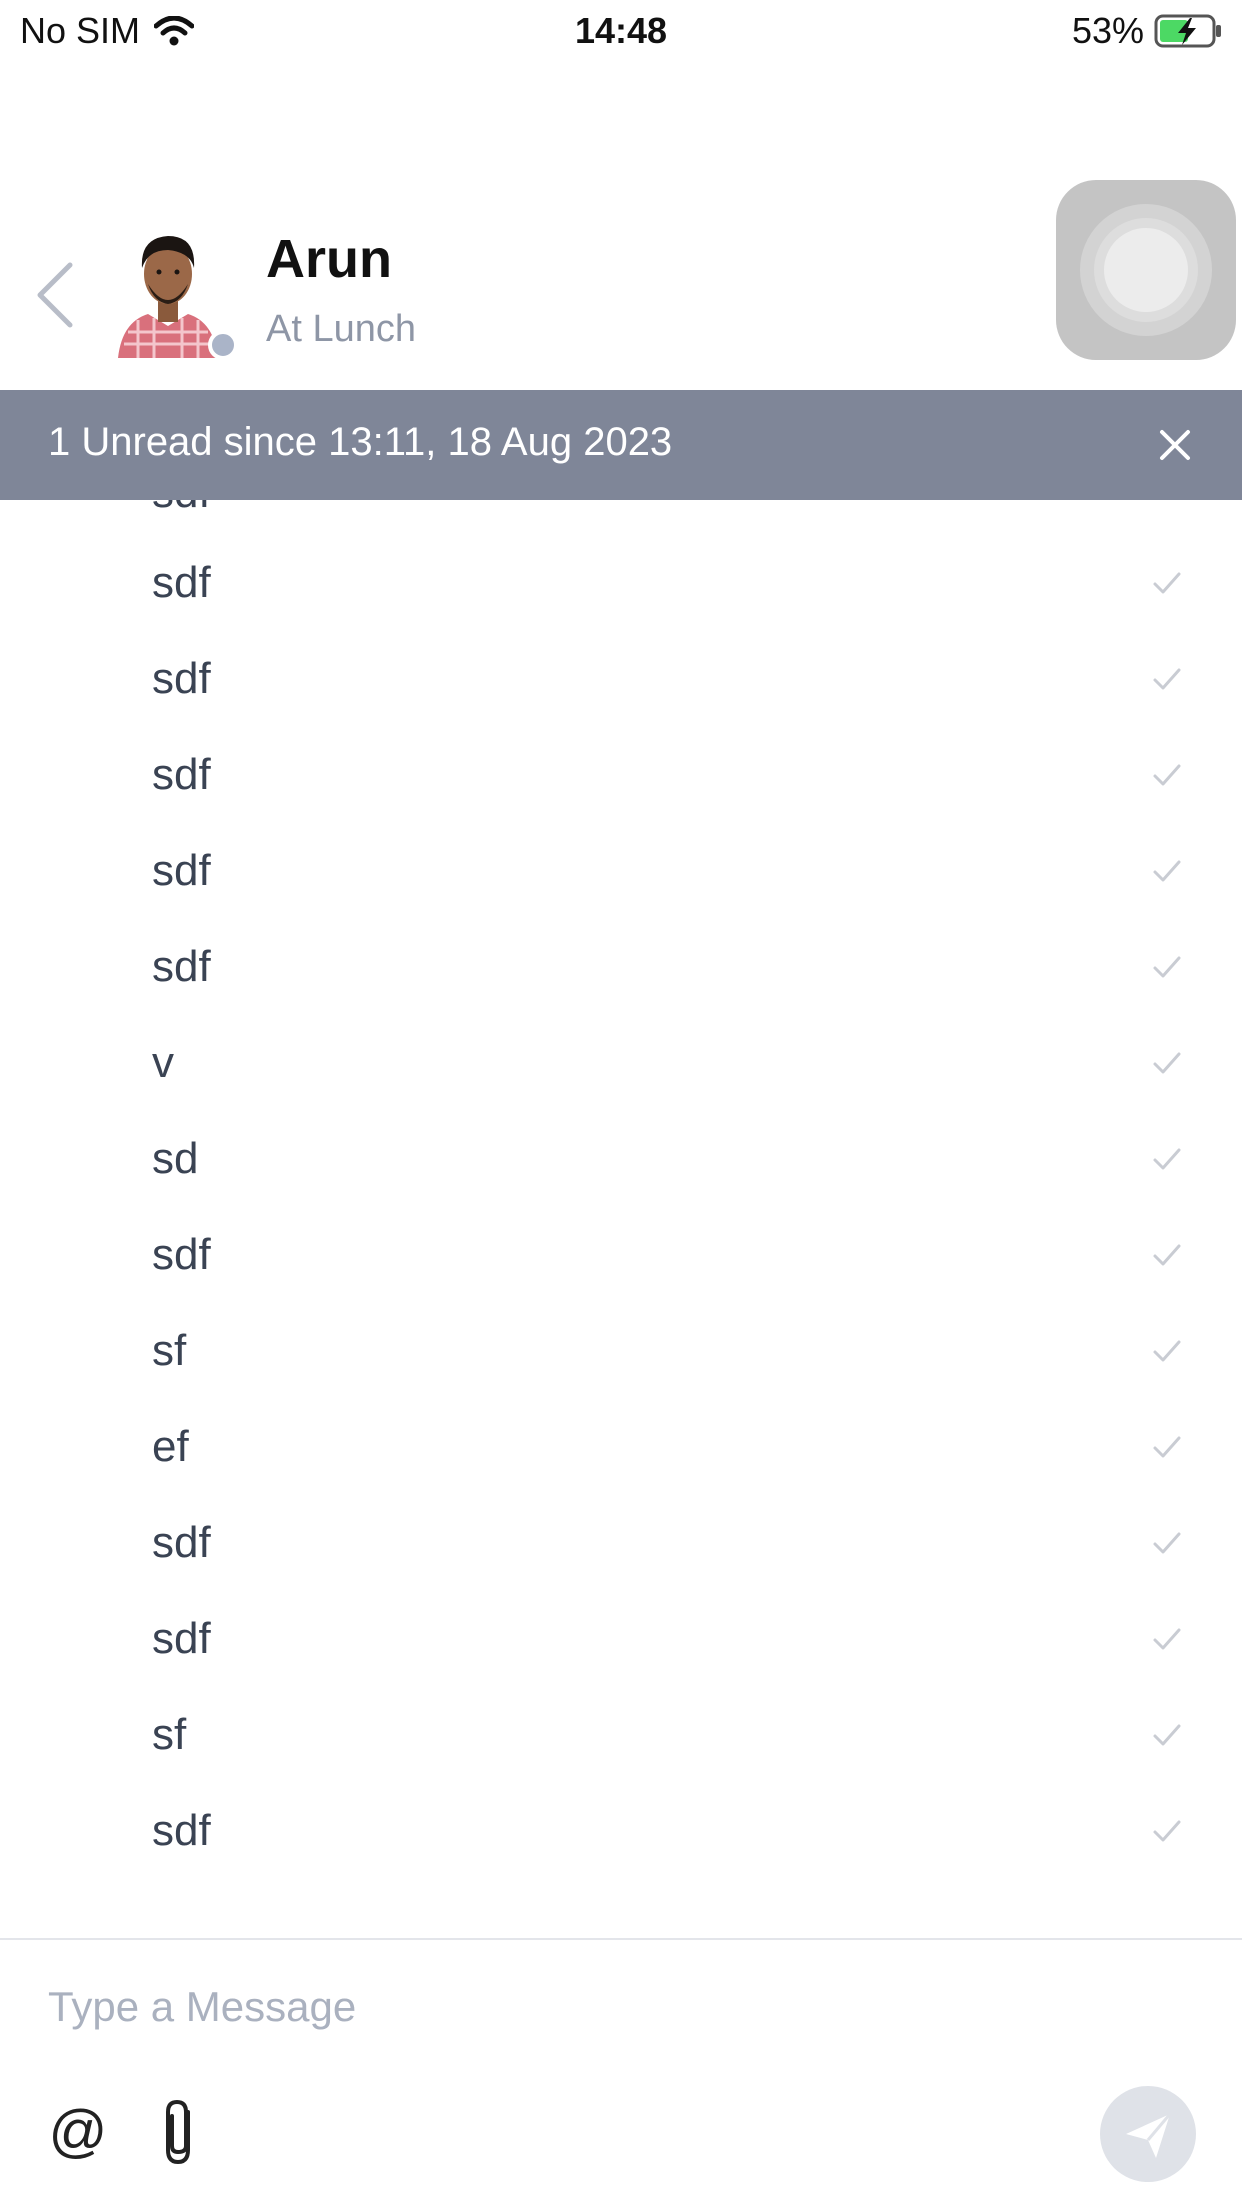 This screenshot has width=1242, height=2208. I want to click on clock: 14:48, so click(621, 30).